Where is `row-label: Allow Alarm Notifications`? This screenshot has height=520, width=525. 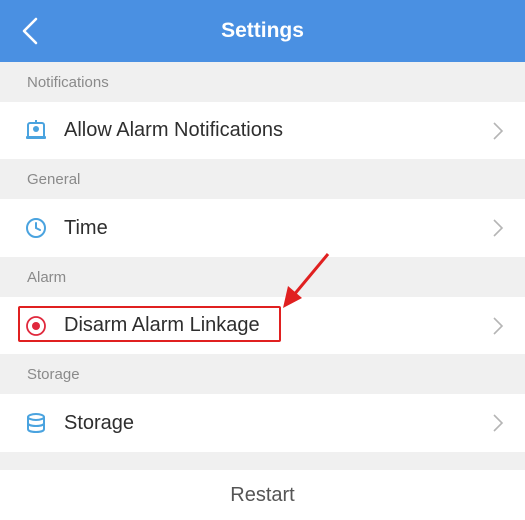 row-label: Allow Alarm Notifications is located at coordinates (173, 130).